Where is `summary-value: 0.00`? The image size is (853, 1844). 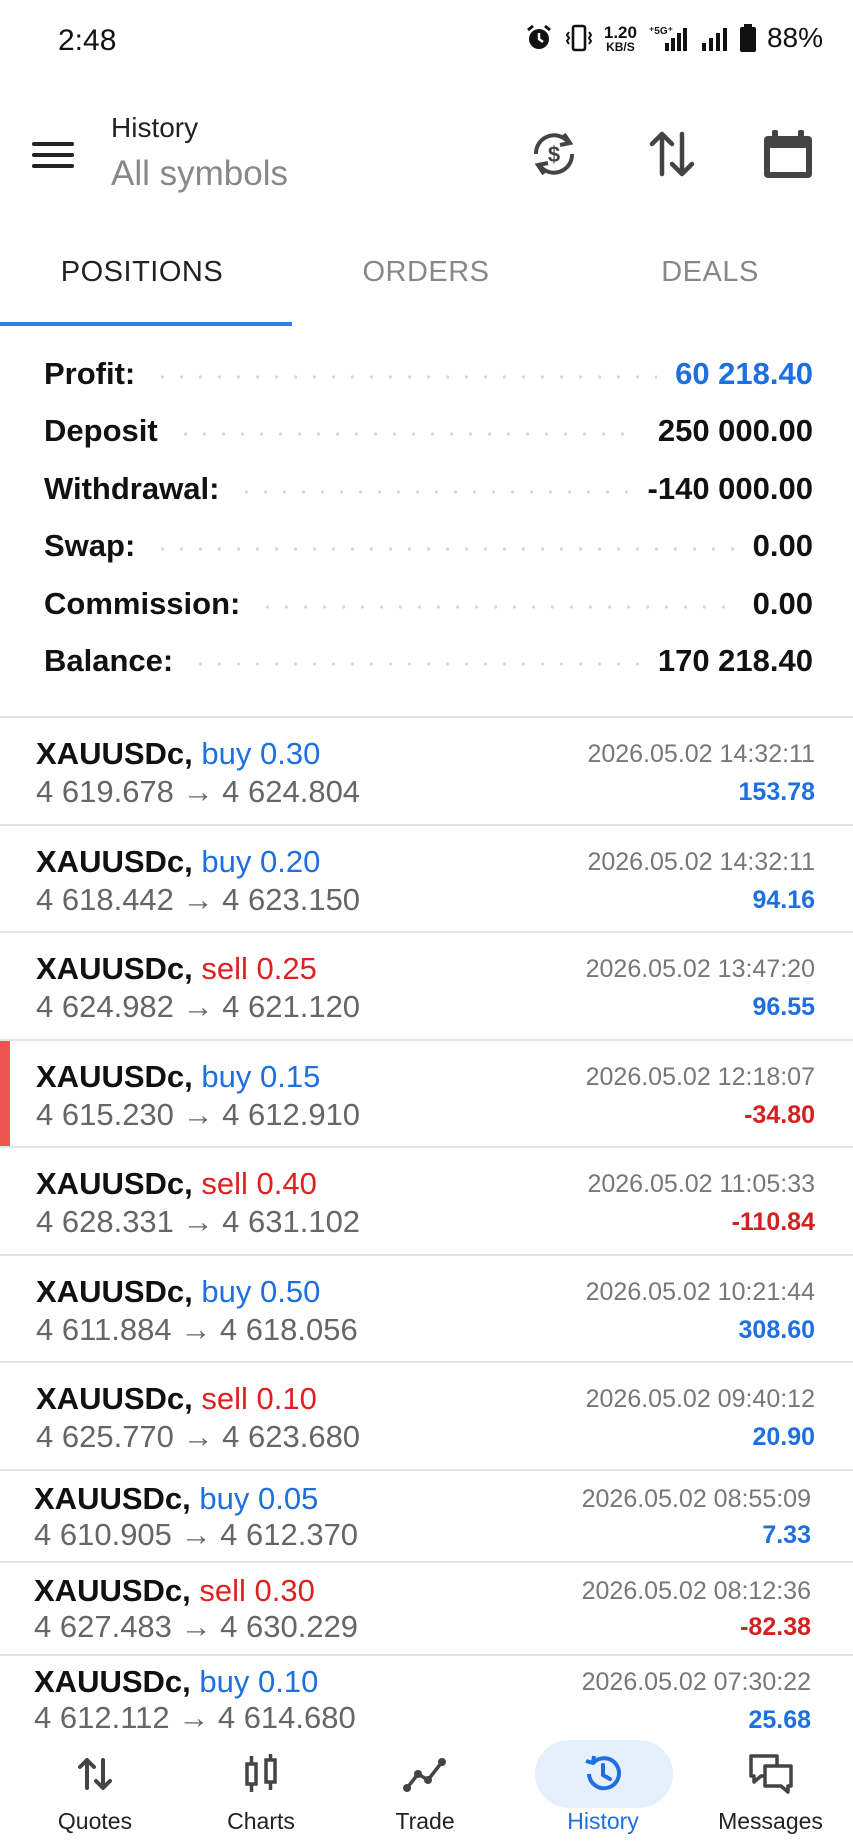
summary-value: 0.00 is located at coordinates (782, 546).